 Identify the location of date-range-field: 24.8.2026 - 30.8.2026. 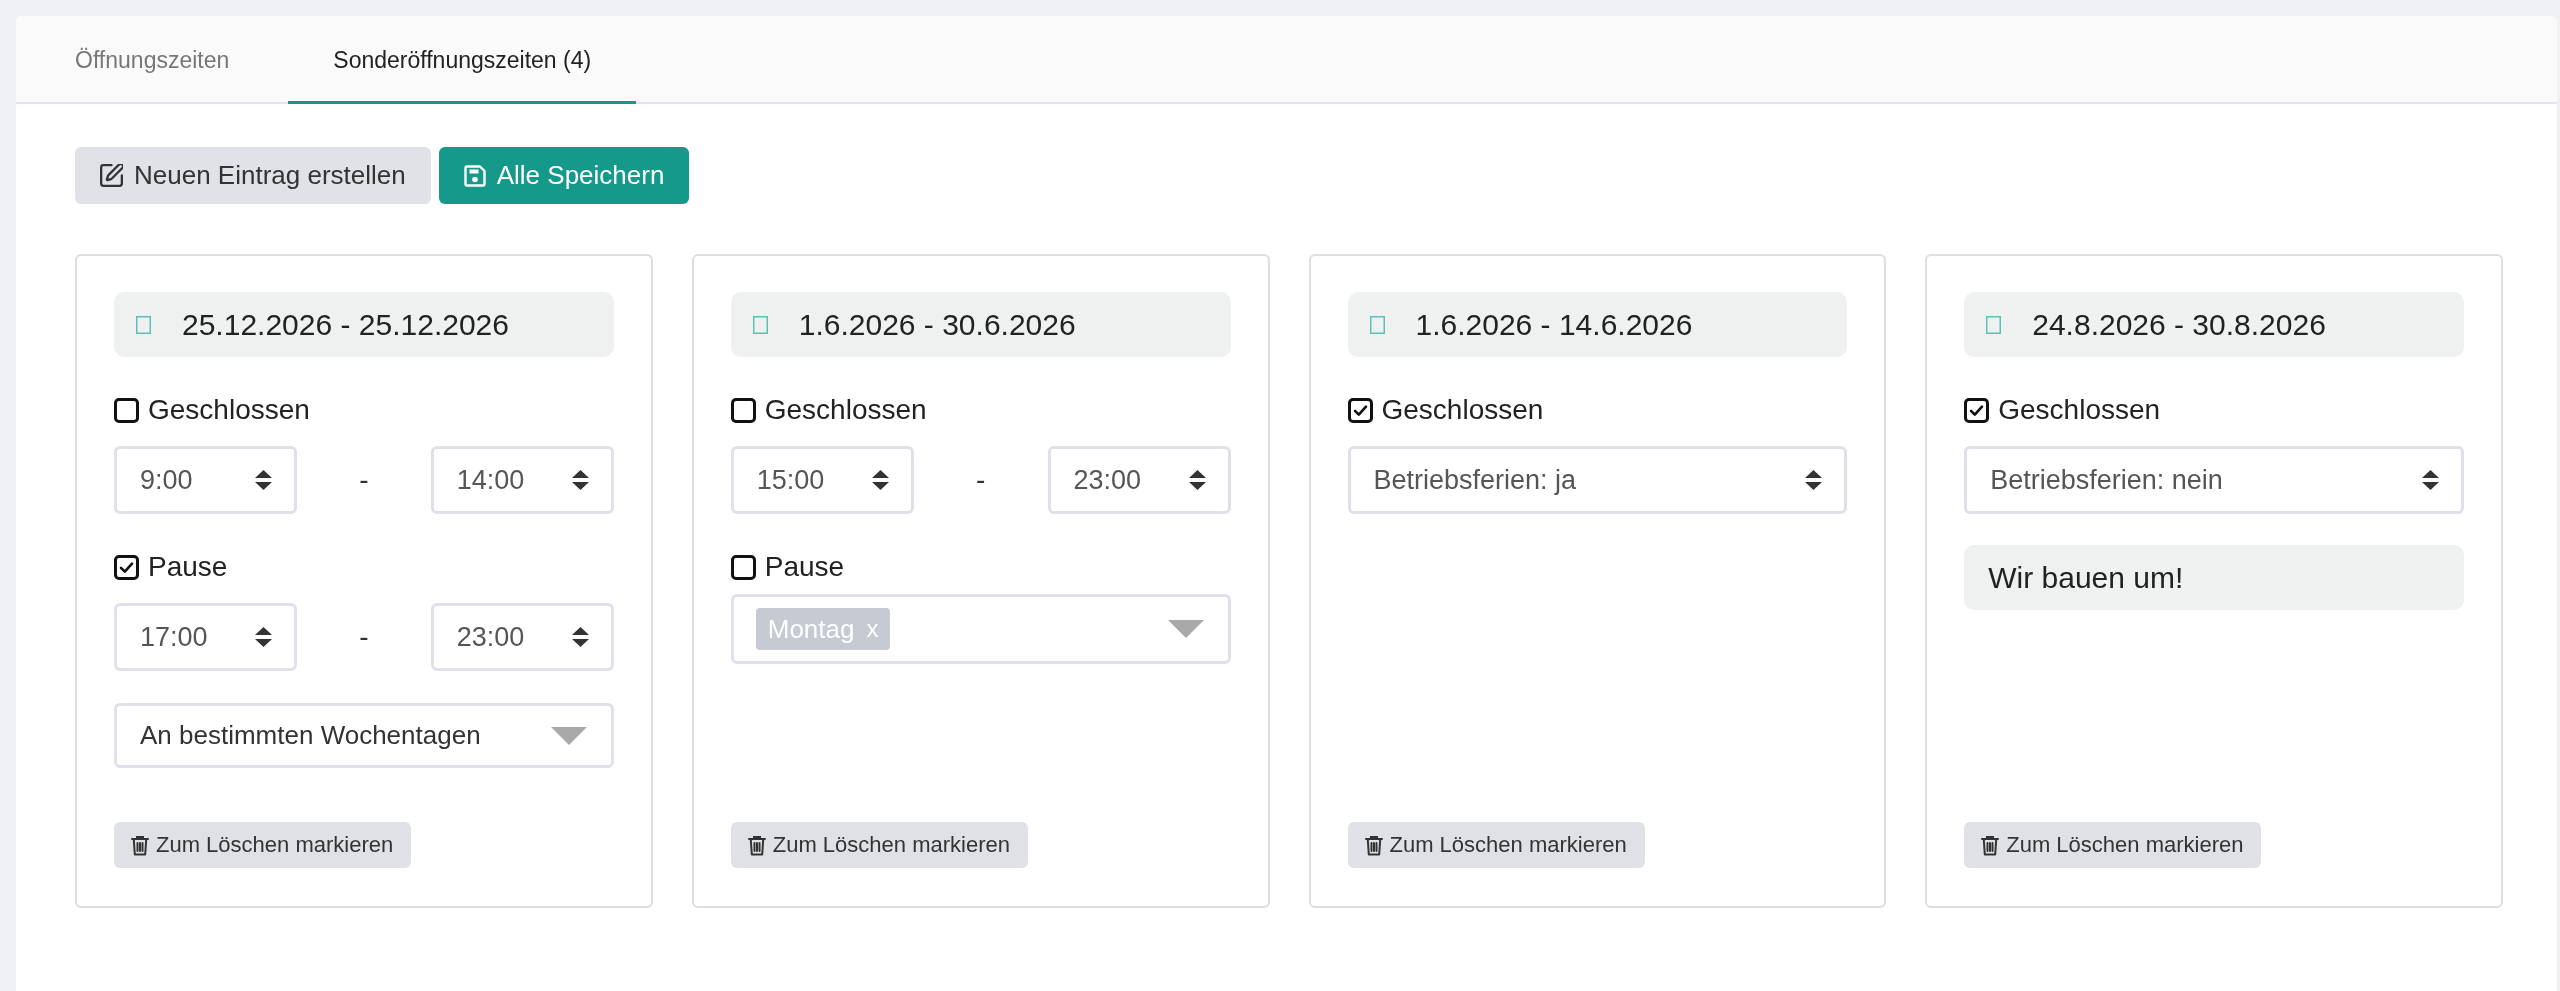
(2214, 324).